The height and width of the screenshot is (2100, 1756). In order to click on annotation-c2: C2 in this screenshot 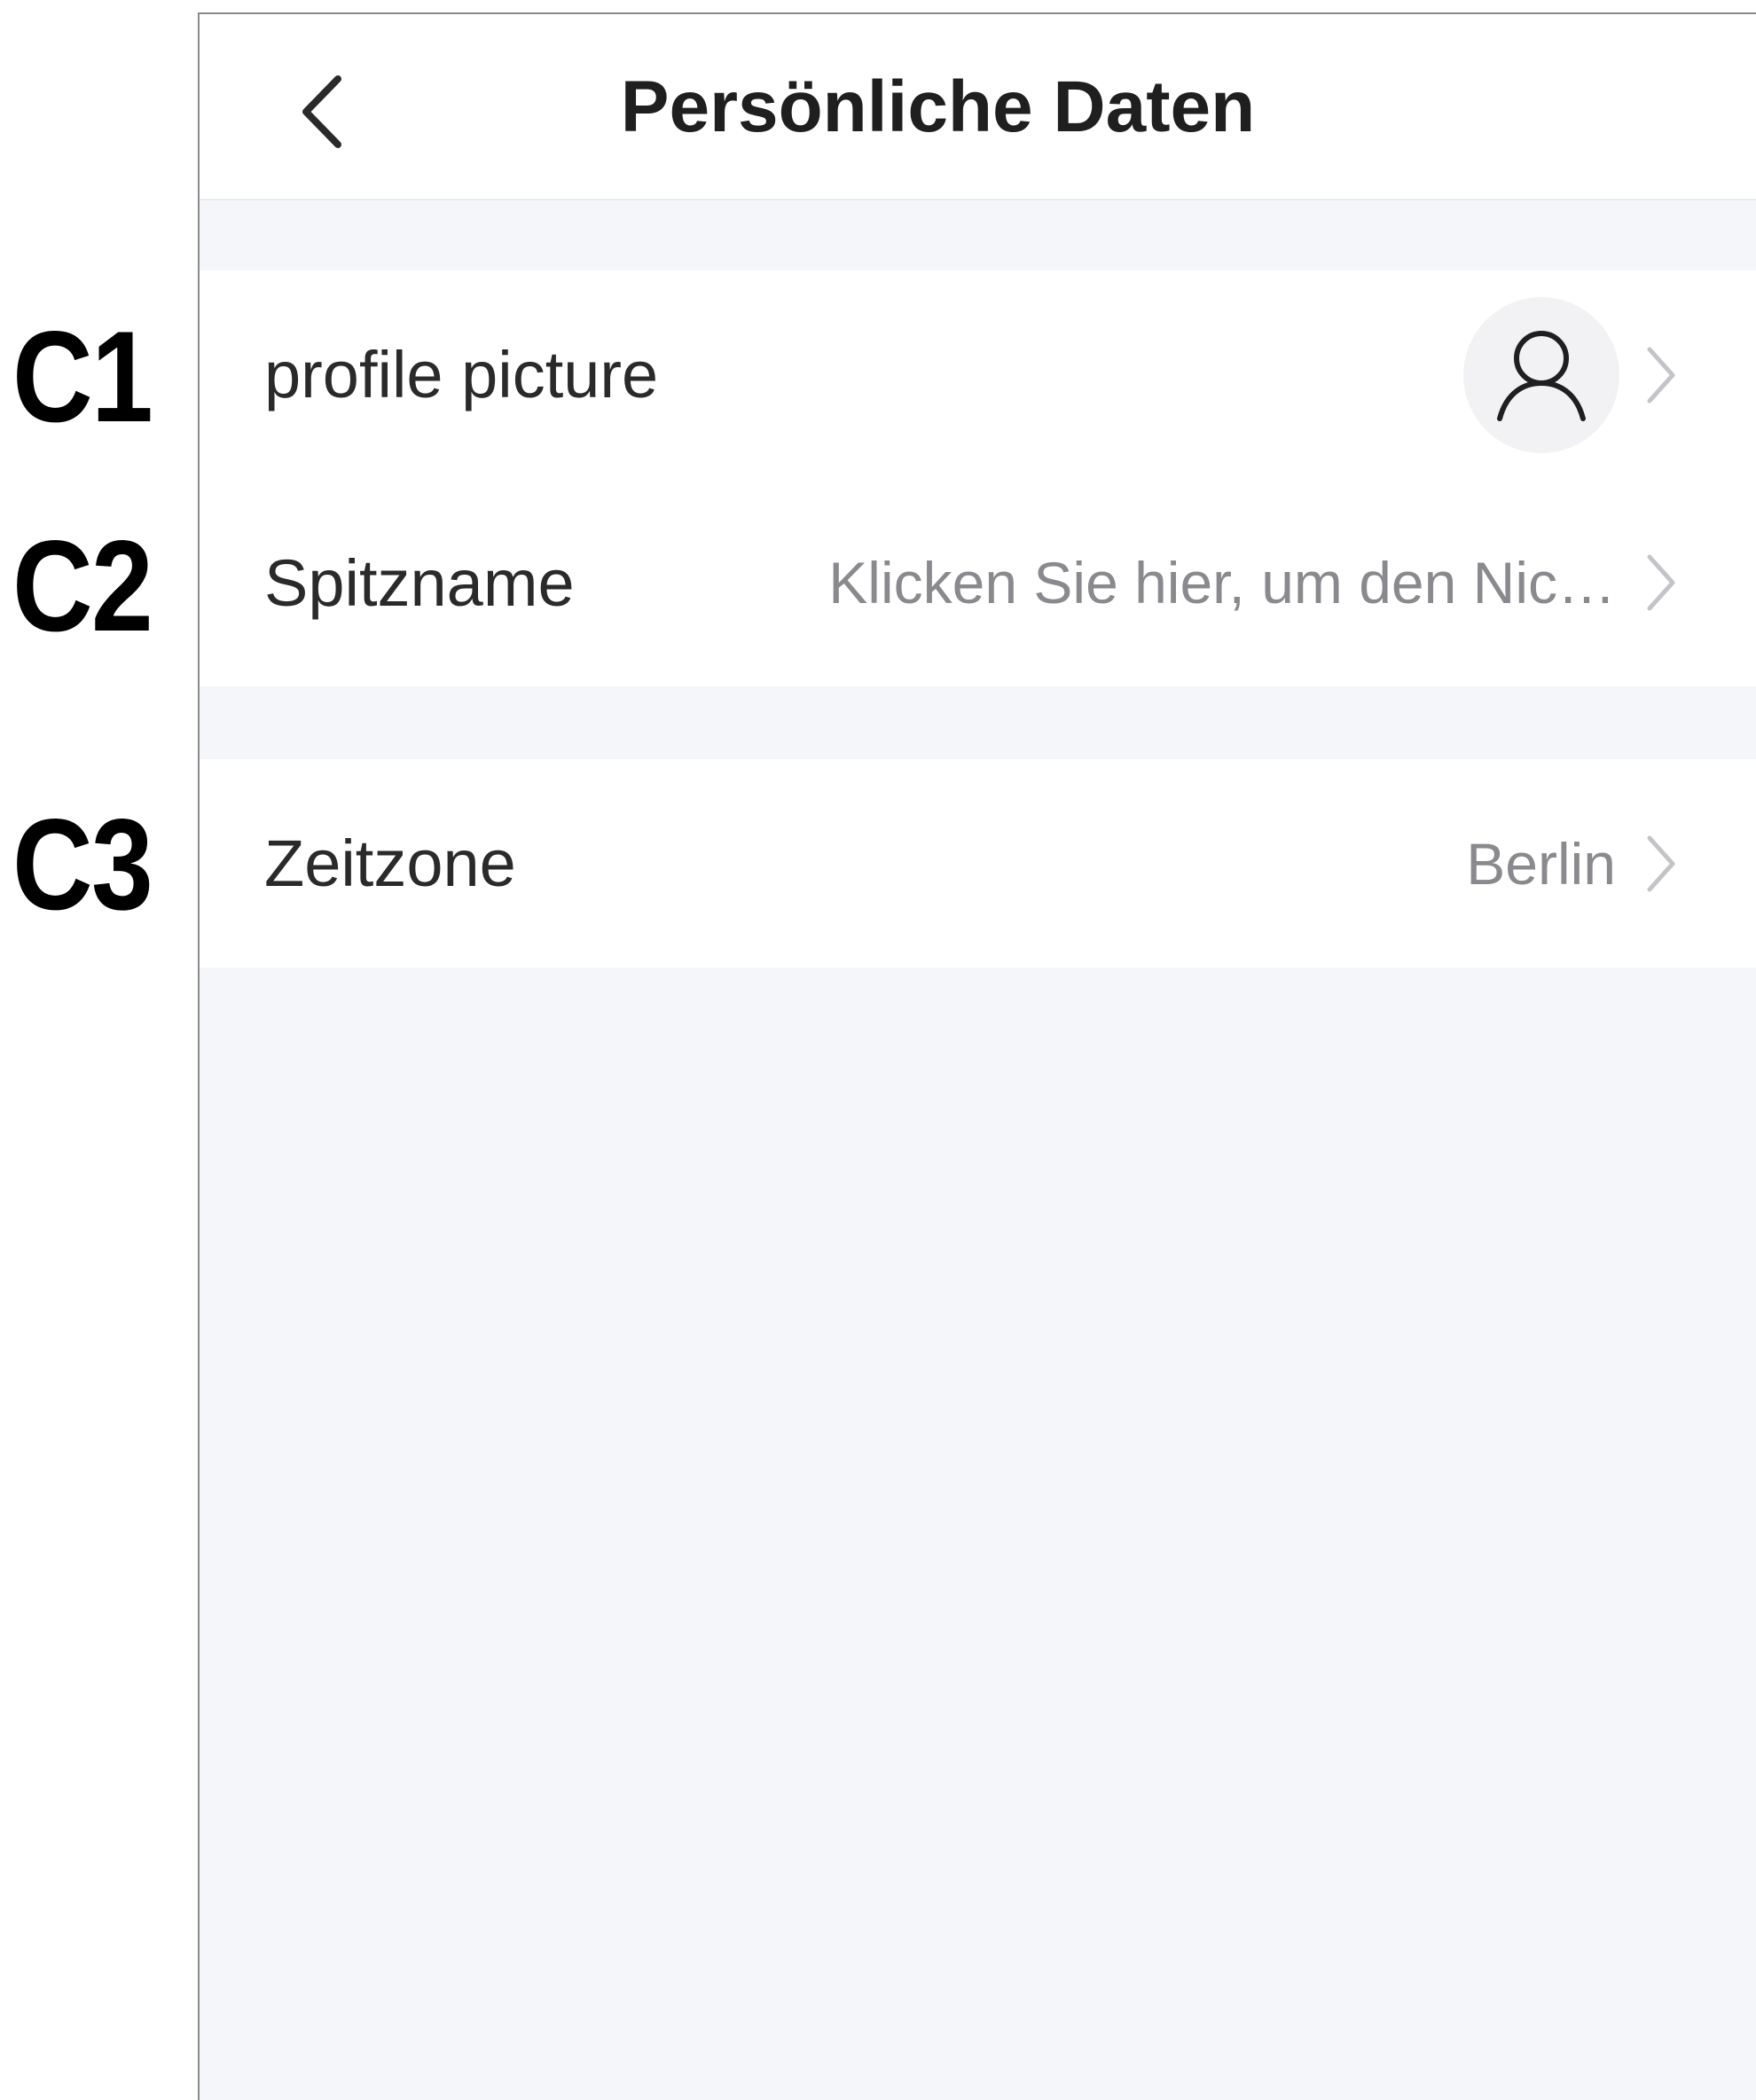, I will do `click(82, 585)`.